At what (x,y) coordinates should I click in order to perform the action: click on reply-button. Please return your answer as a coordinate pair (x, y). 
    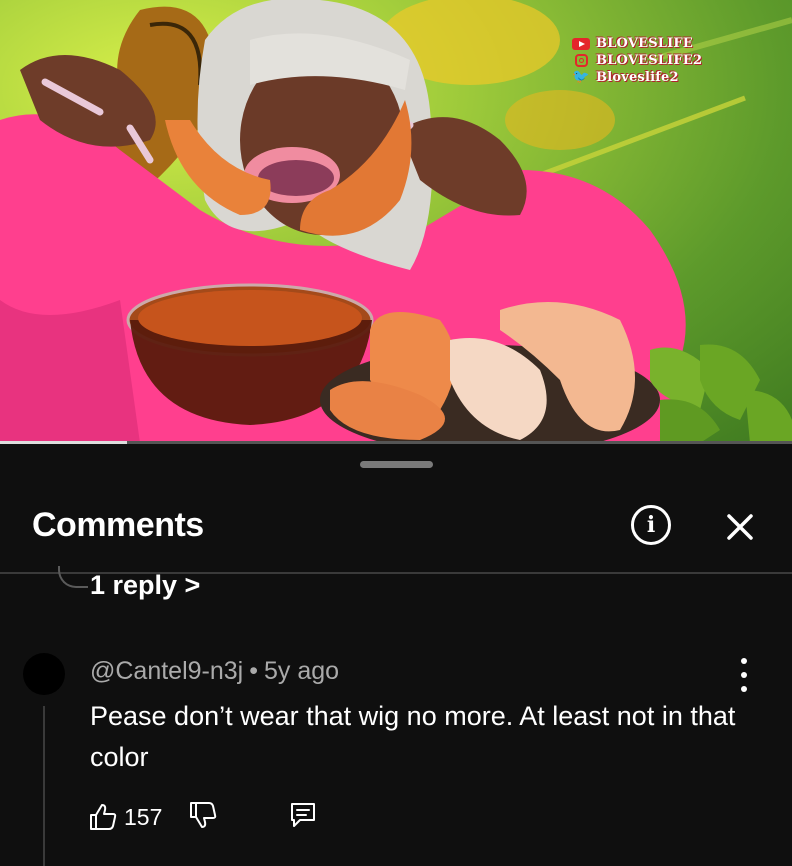
    Looking at the image, I should click on (303, 817).